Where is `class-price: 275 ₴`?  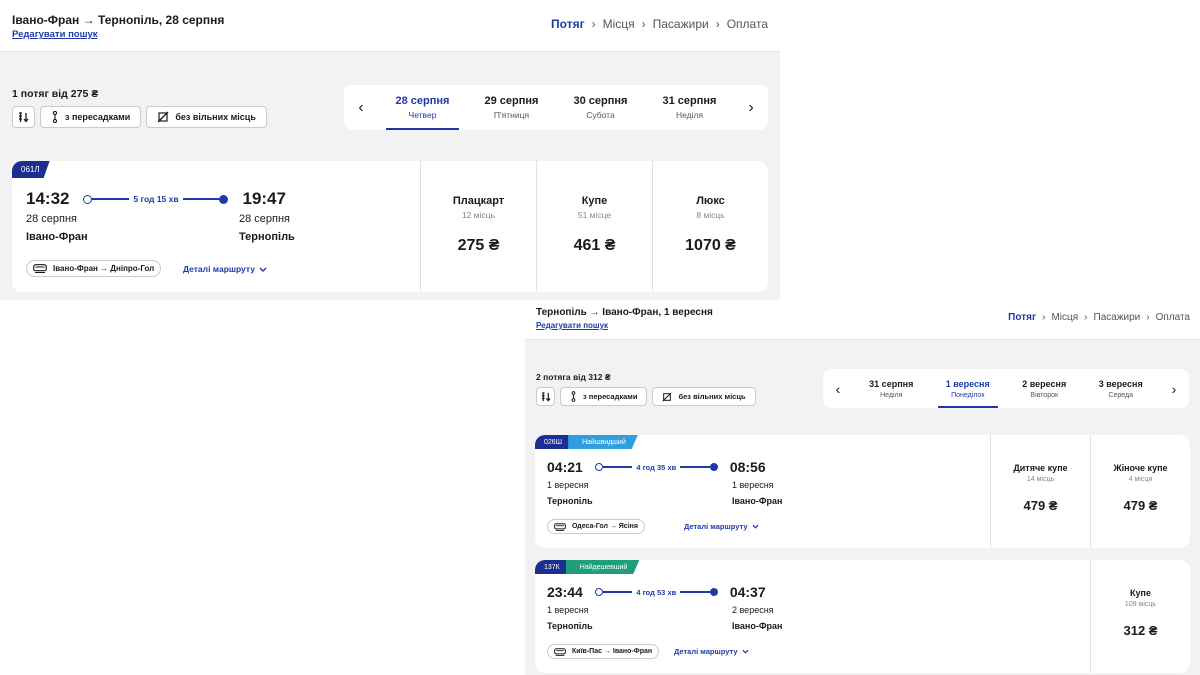 class-price: 275 ₴ is located at coordinates (478, 245).